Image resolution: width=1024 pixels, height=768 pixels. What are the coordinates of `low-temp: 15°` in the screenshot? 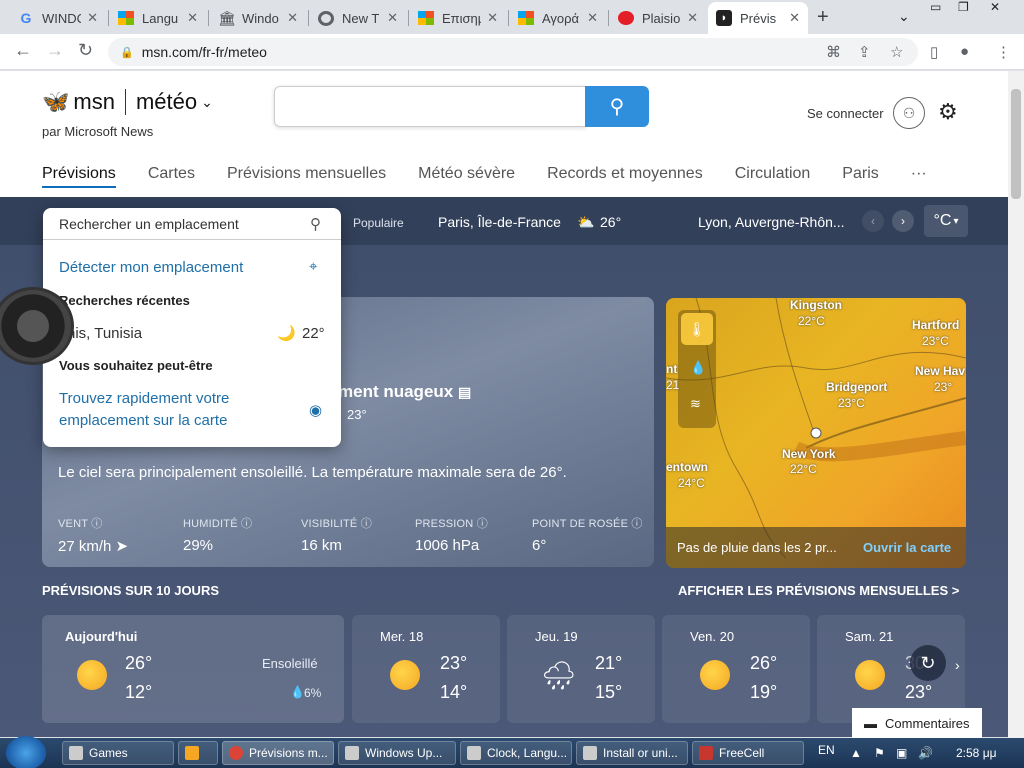 It's located at (609, 692).